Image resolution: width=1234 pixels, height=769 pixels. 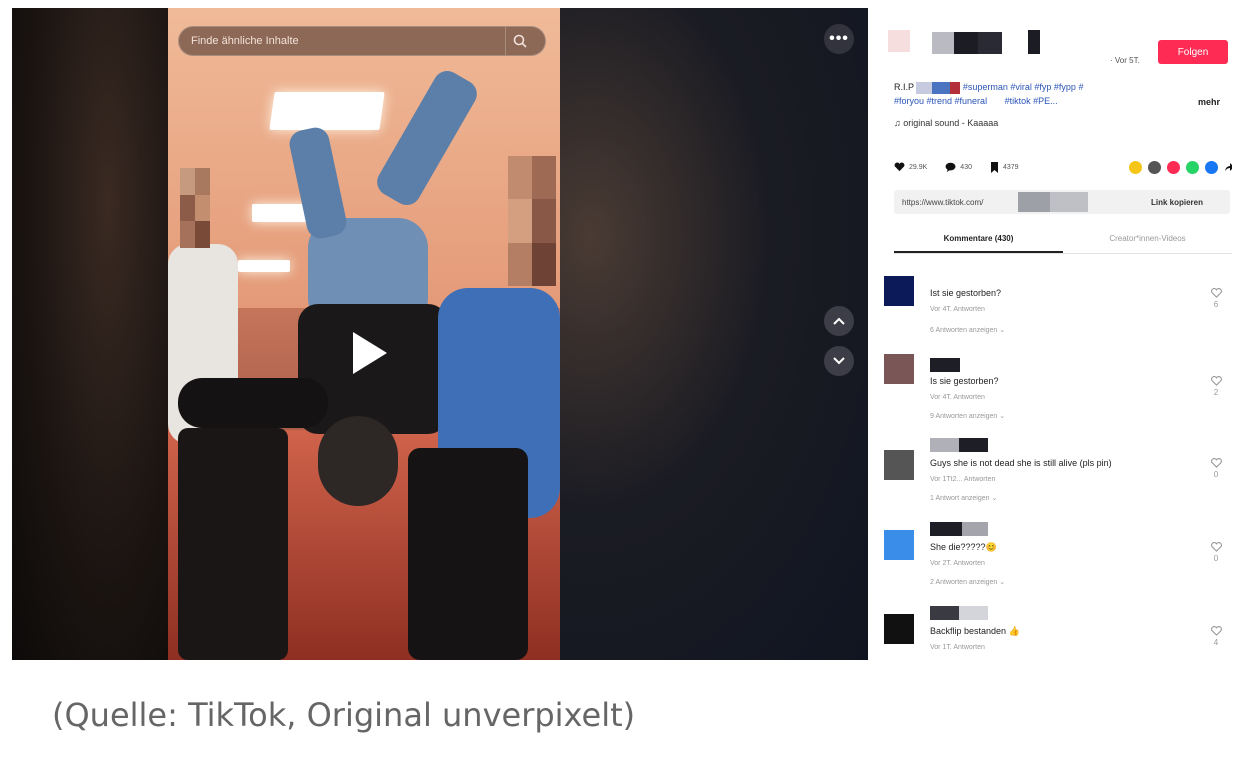 I want to click on search-icon, so click(x=519, y=41).